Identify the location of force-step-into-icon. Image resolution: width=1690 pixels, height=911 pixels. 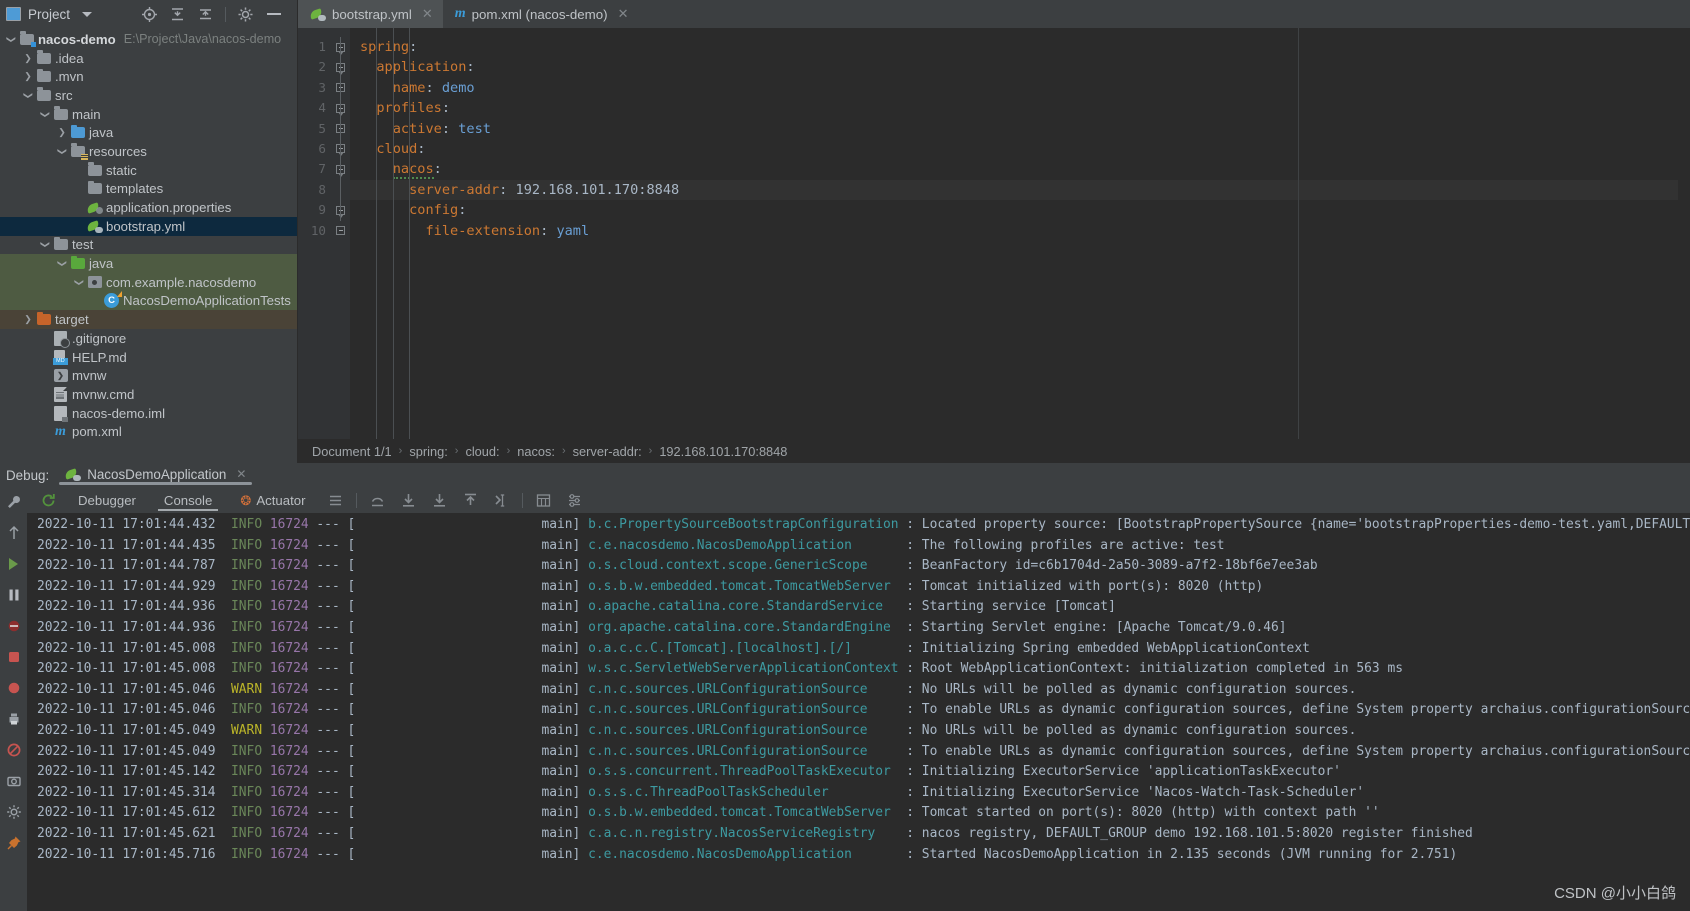
(439, 500).